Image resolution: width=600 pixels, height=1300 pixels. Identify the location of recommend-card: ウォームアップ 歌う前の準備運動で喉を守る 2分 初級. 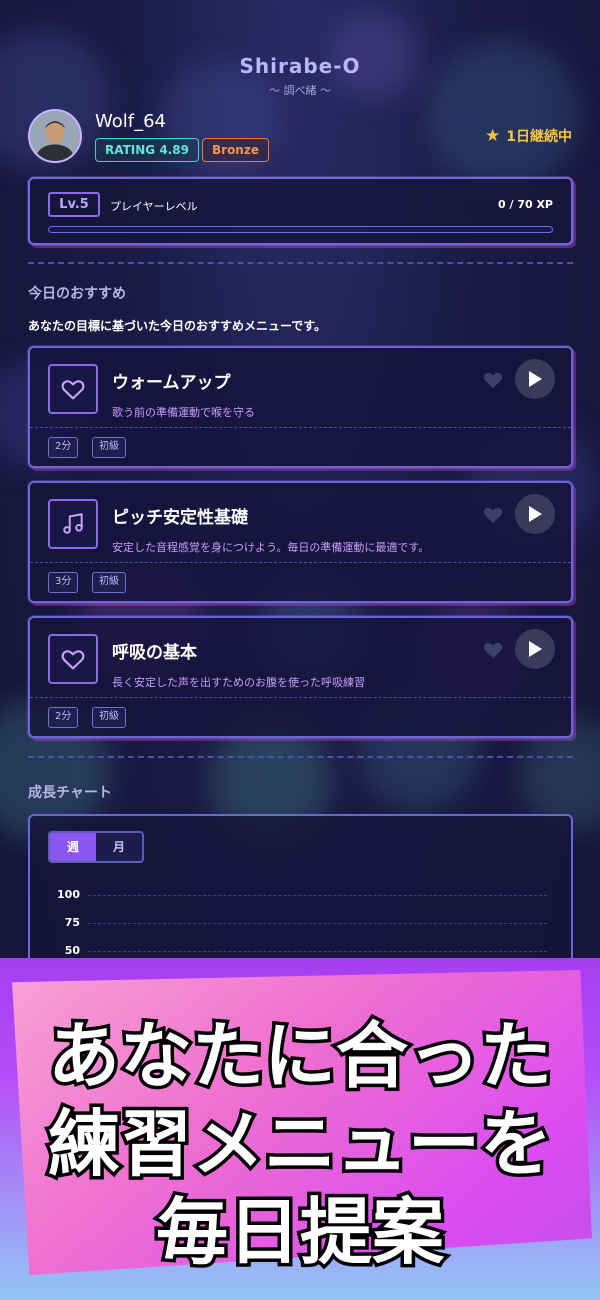
(300, 407).